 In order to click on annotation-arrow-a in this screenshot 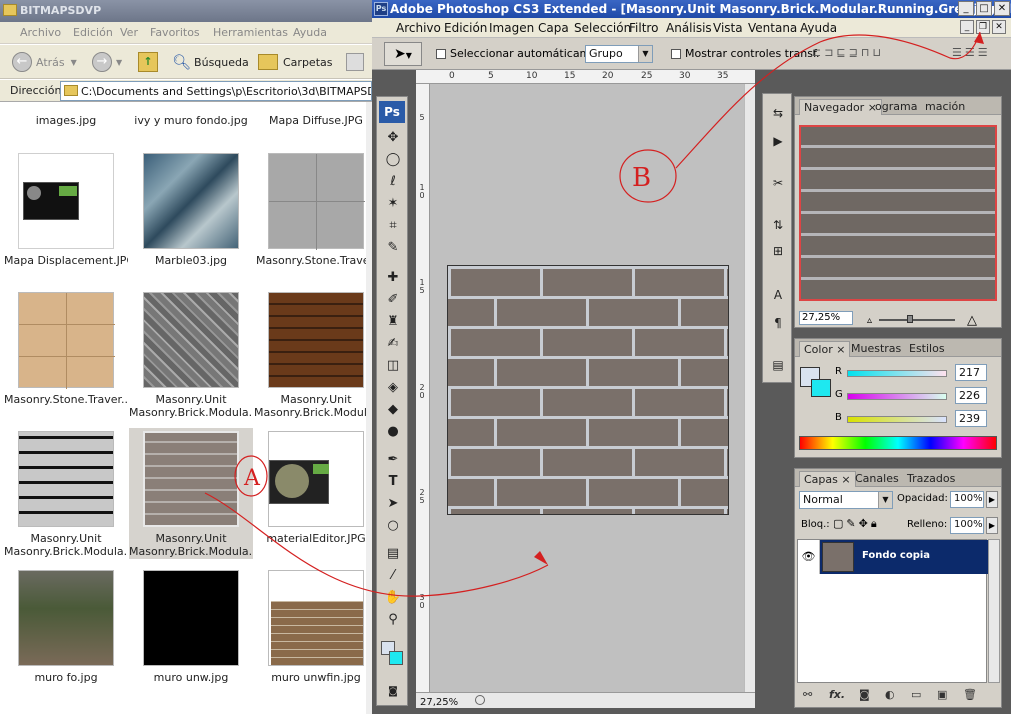, I will do `click(376, 544)`.